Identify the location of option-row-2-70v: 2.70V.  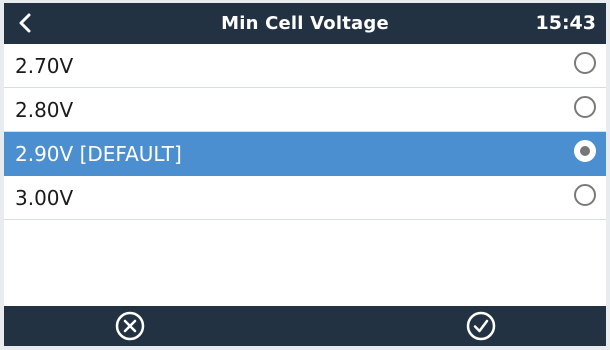
(305, 66).